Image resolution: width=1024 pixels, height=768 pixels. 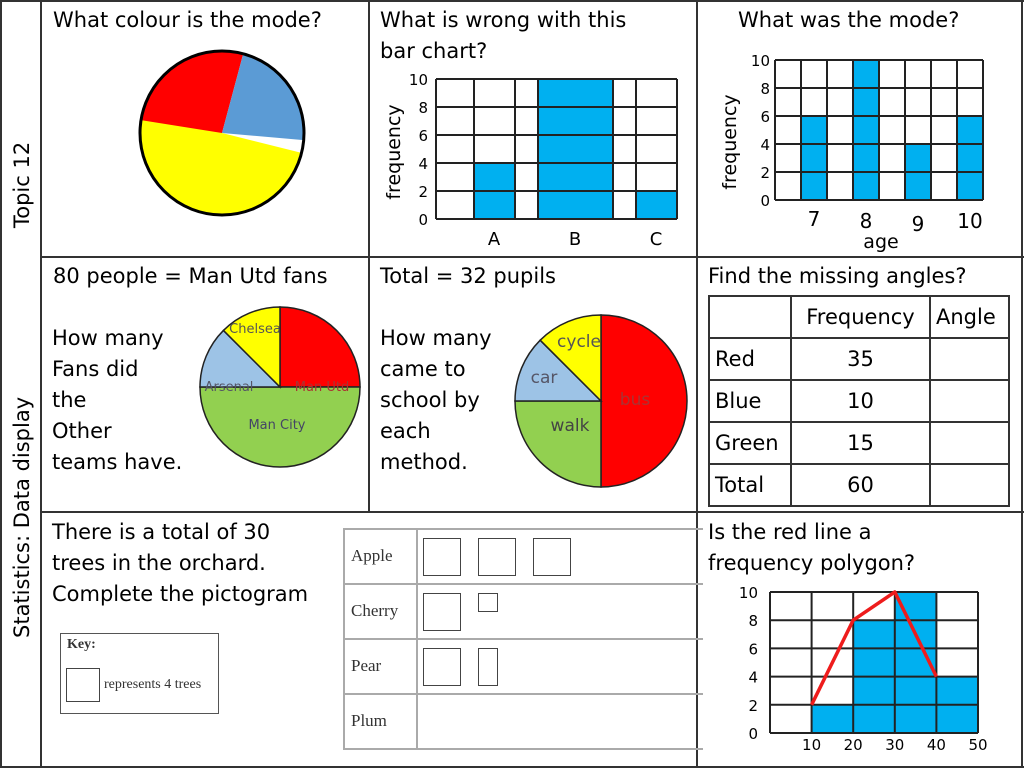 What do you see at coordinates (790, 532) in the screenshot?
I see `polygon-question-1: Is the red line a` at bounding box center [790, 532].